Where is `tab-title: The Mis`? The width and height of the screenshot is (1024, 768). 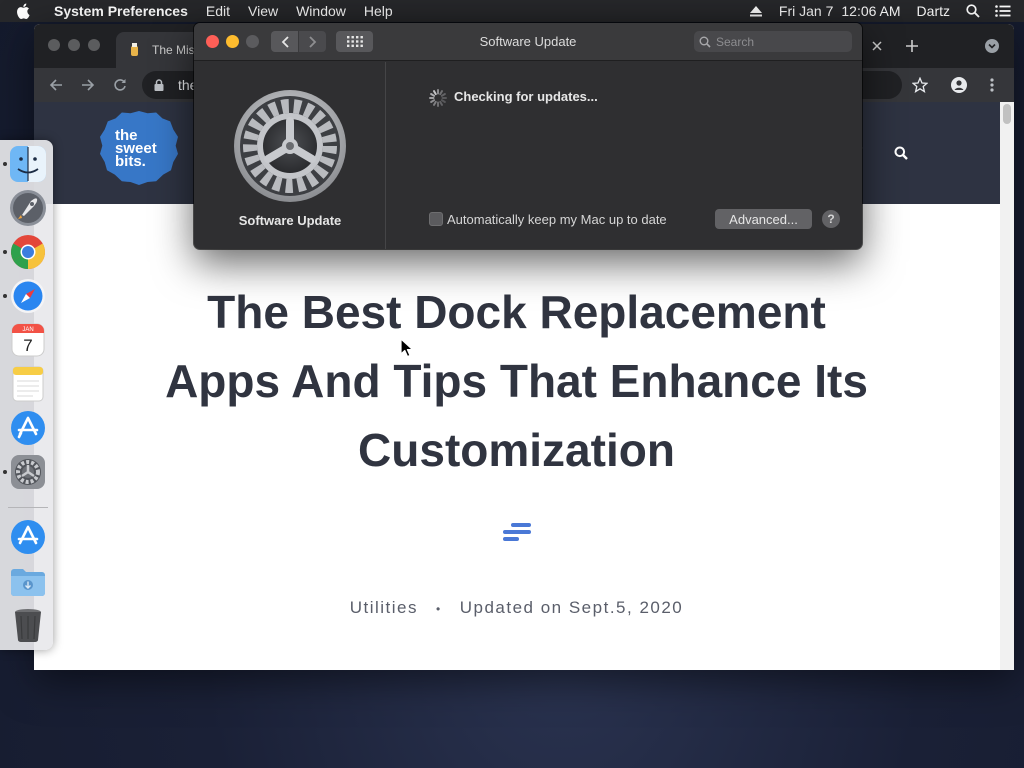
tab-title: The Mis is located at coordinates (173, 50).